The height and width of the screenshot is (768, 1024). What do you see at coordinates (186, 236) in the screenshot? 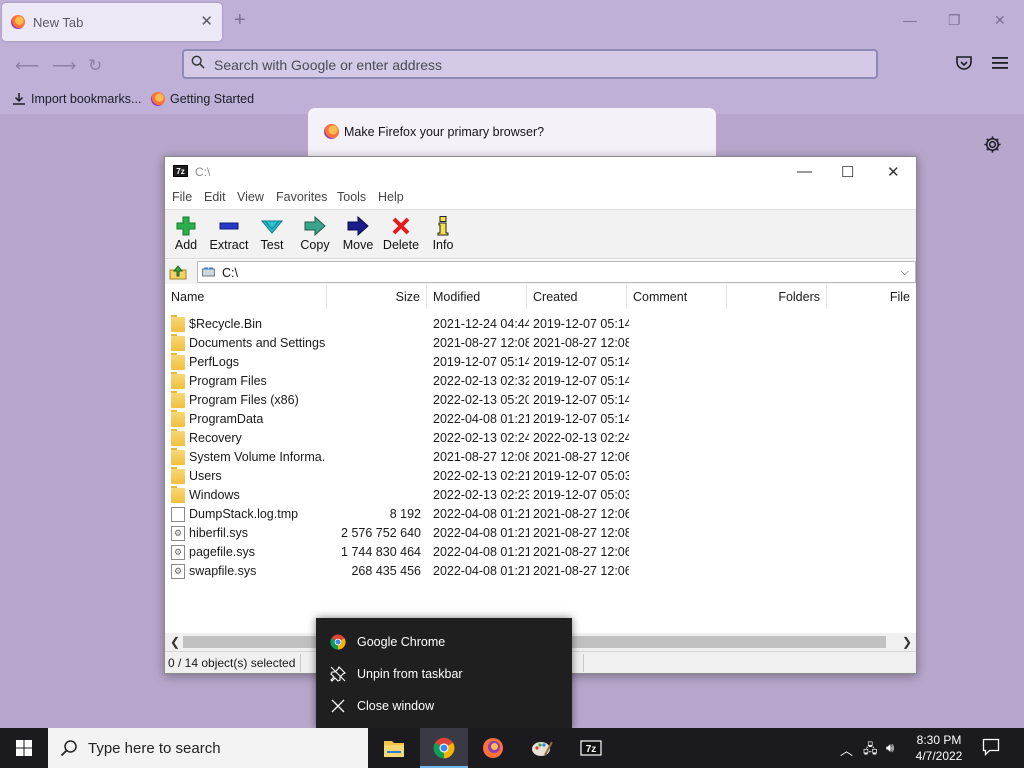
I see `add-button: Add` at bounding box center [186, 236].